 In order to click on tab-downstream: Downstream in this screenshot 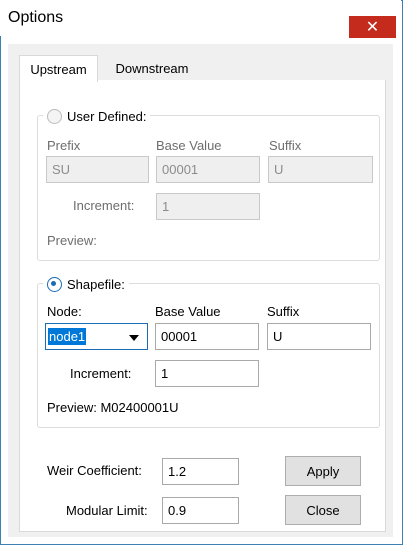, I will do `click(152, 68)`.